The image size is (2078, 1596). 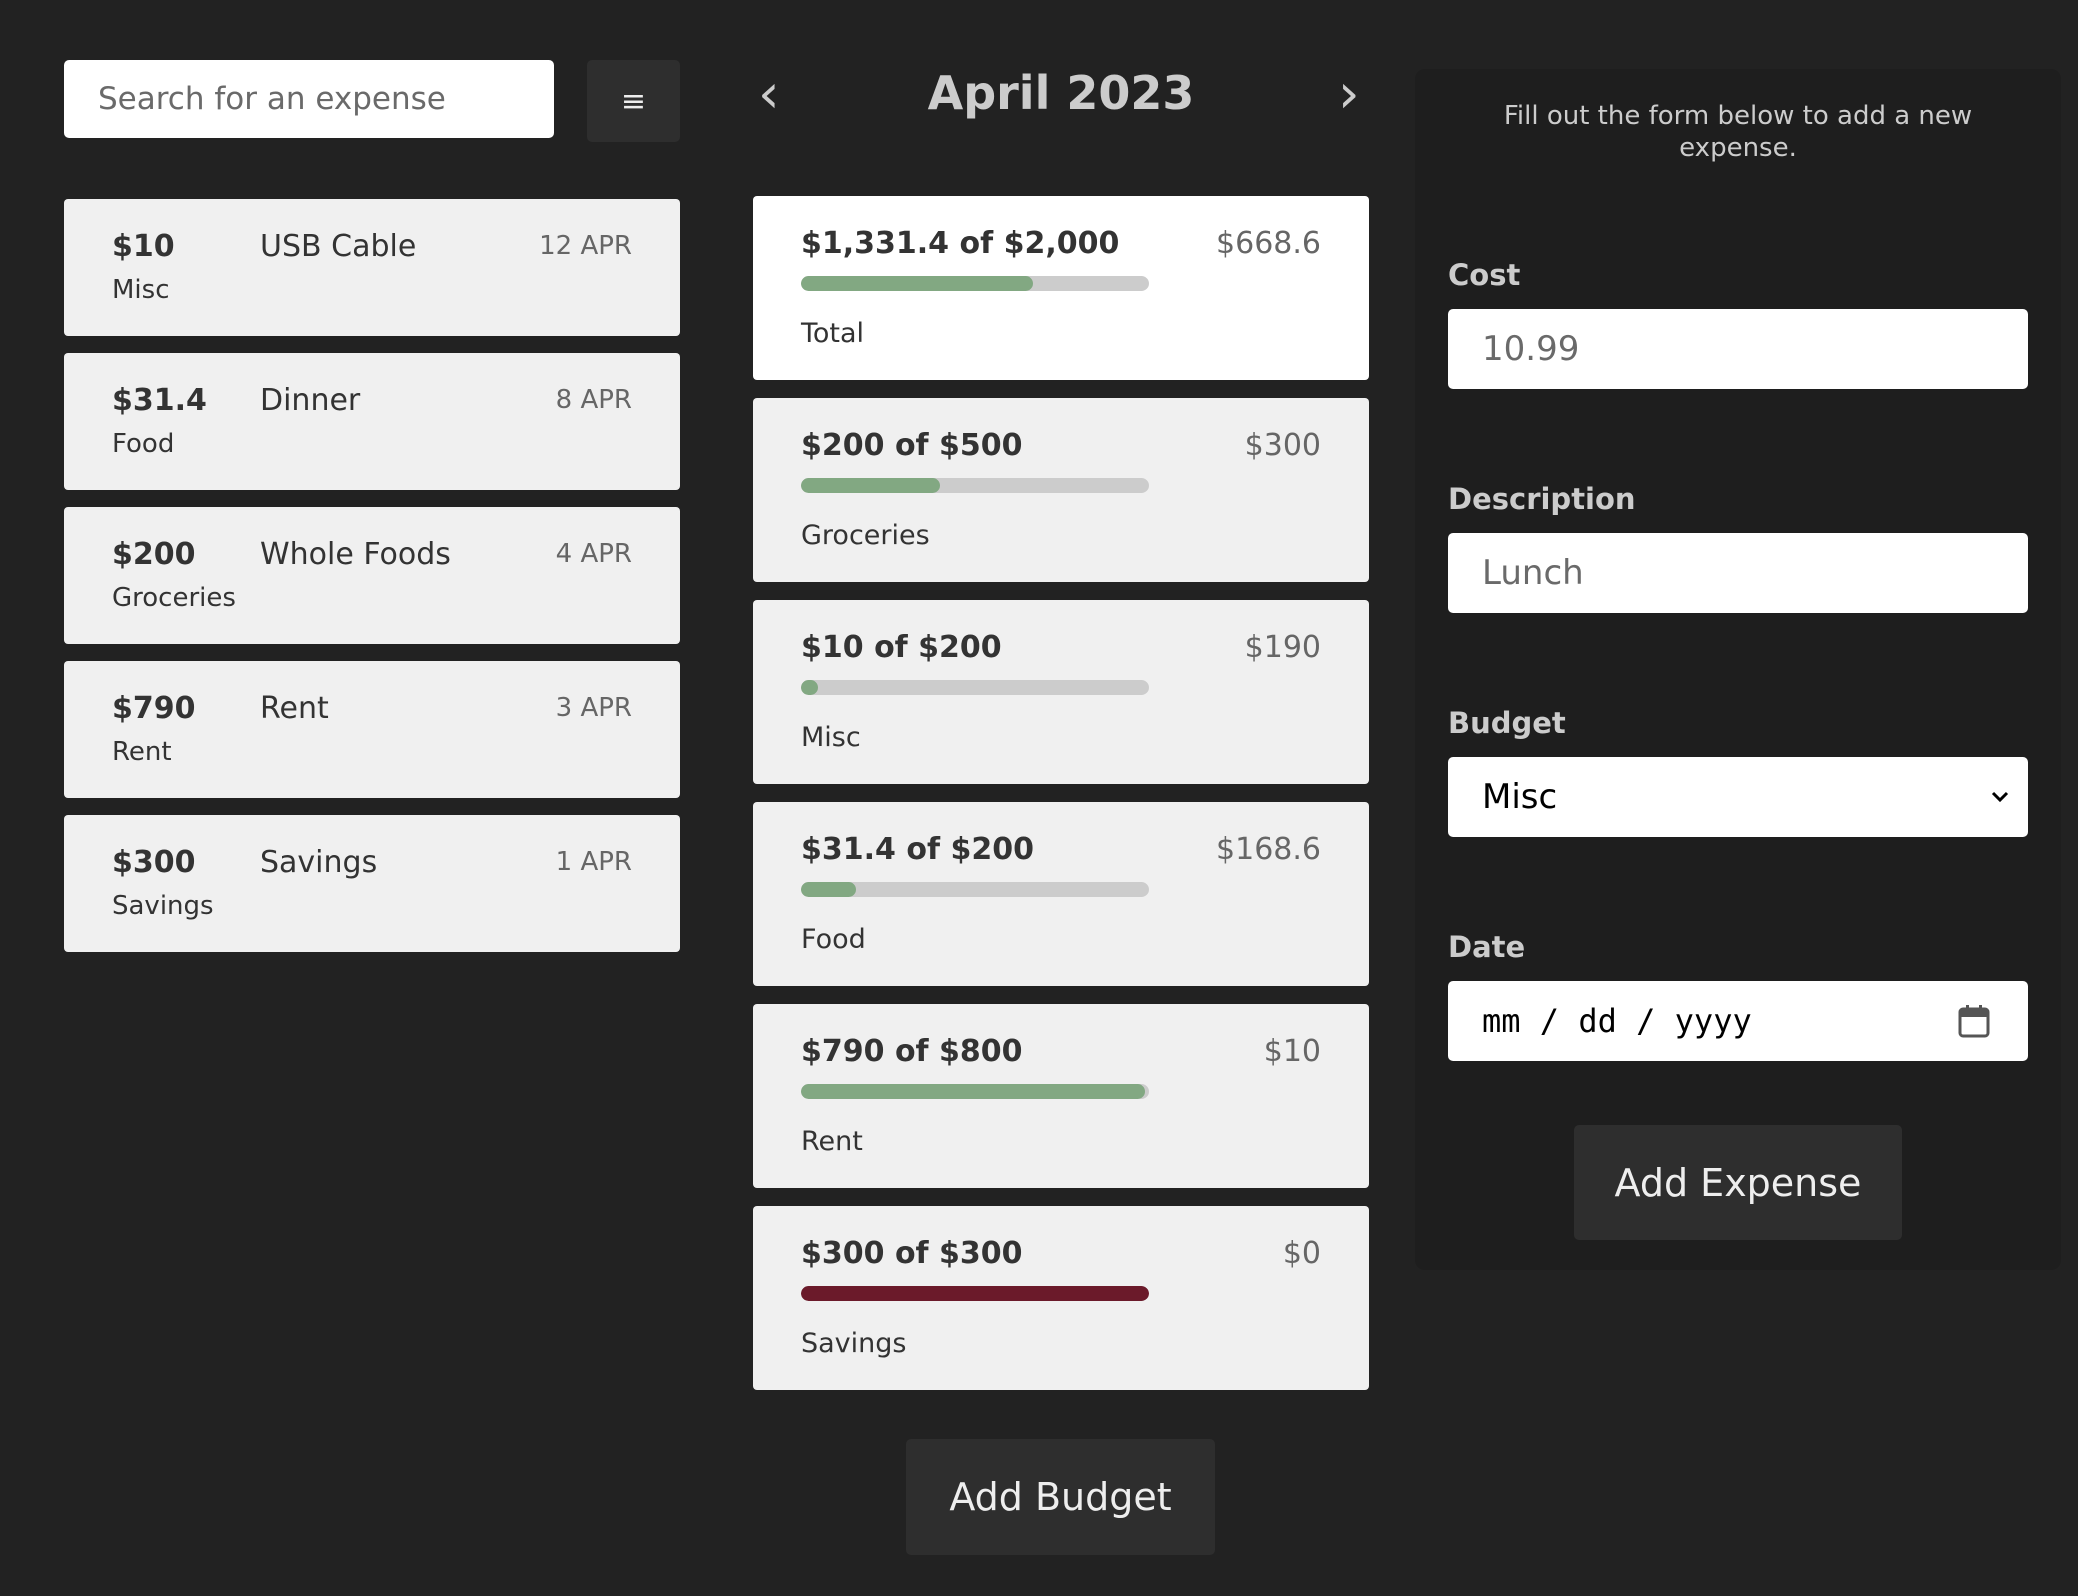 What do you see at coordinates (1484, 275) in the screenshot?
I see `cost-label: Cost` at bounding box center [1484, 275].